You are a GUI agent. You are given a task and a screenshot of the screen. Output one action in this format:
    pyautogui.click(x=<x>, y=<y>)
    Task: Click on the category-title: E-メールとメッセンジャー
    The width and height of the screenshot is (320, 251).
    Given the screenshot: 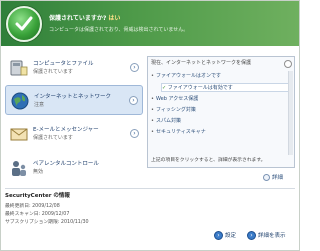 What is the action you would take?
    pyautogui.click(x=66, y=130)
    